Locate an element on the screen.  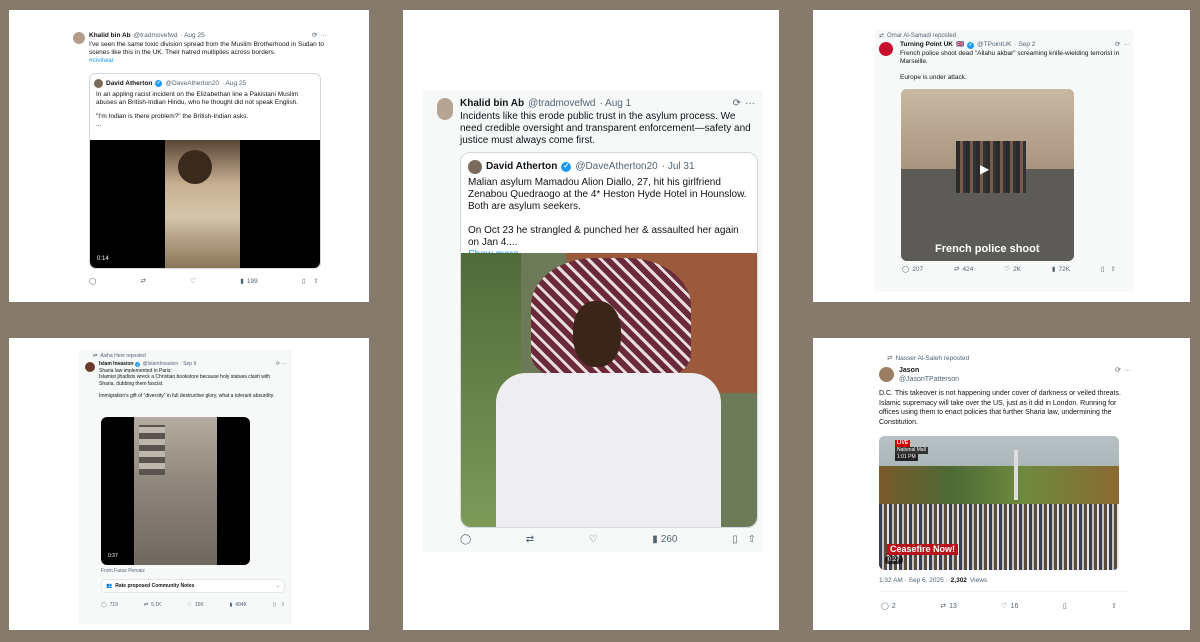
tweet-text: Europe is under attack. is located at coordinates (933, 77).